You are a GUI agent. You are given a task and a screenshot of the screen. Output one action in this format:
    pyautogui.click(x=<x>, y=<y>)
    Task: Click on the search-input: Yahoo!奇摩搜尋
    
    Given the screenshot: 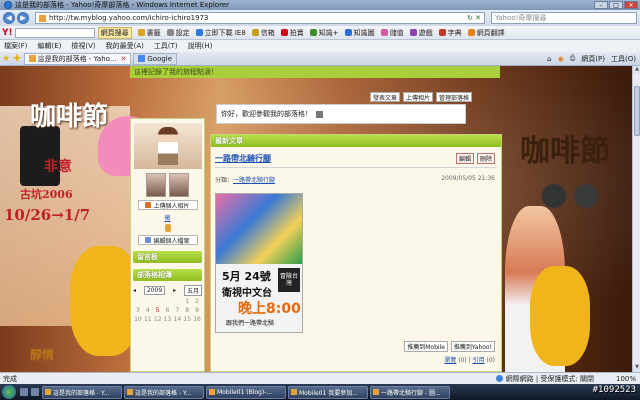 What is the action you would take?
    pyautogui.click(x=564, y=18)
    